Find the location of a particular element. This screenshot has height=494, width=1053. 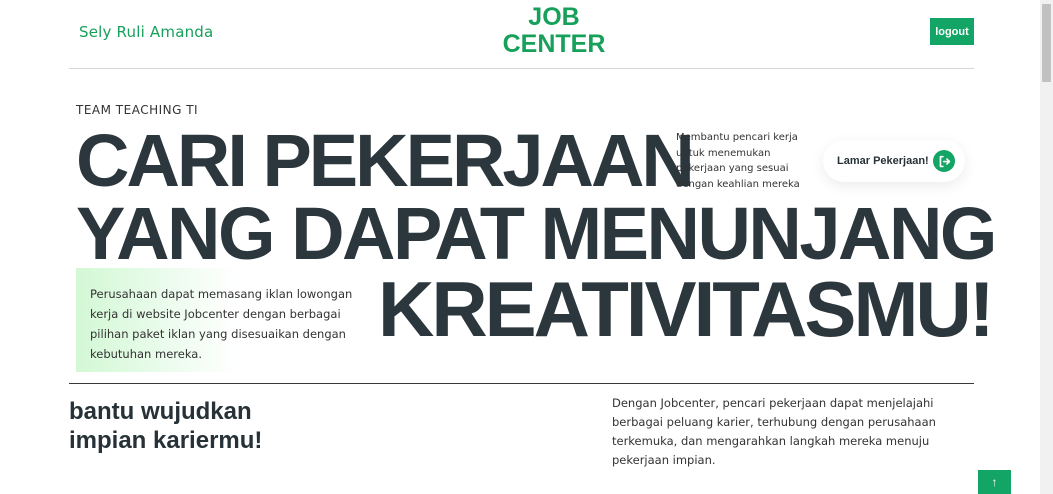

hero-eyebrow: TEAM TEACHING TI is located at coordinates (137, 110).